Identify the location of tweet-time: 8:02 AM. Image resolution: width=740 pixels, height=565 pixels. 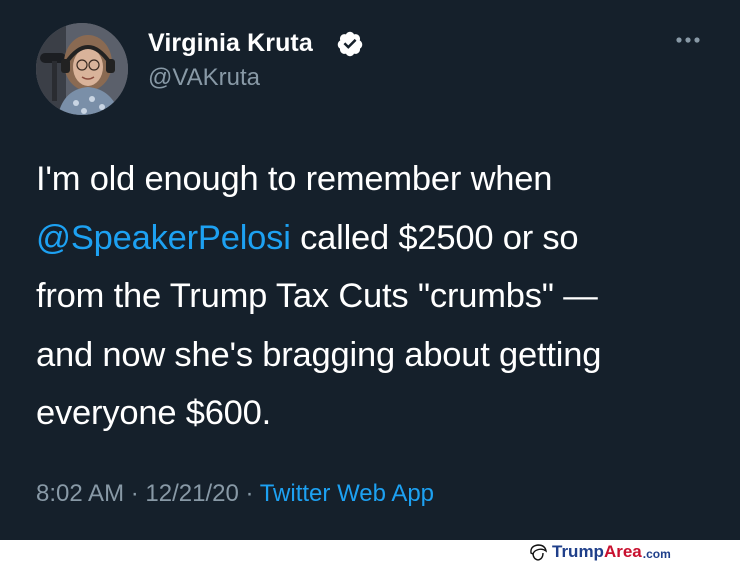
(80, 493).